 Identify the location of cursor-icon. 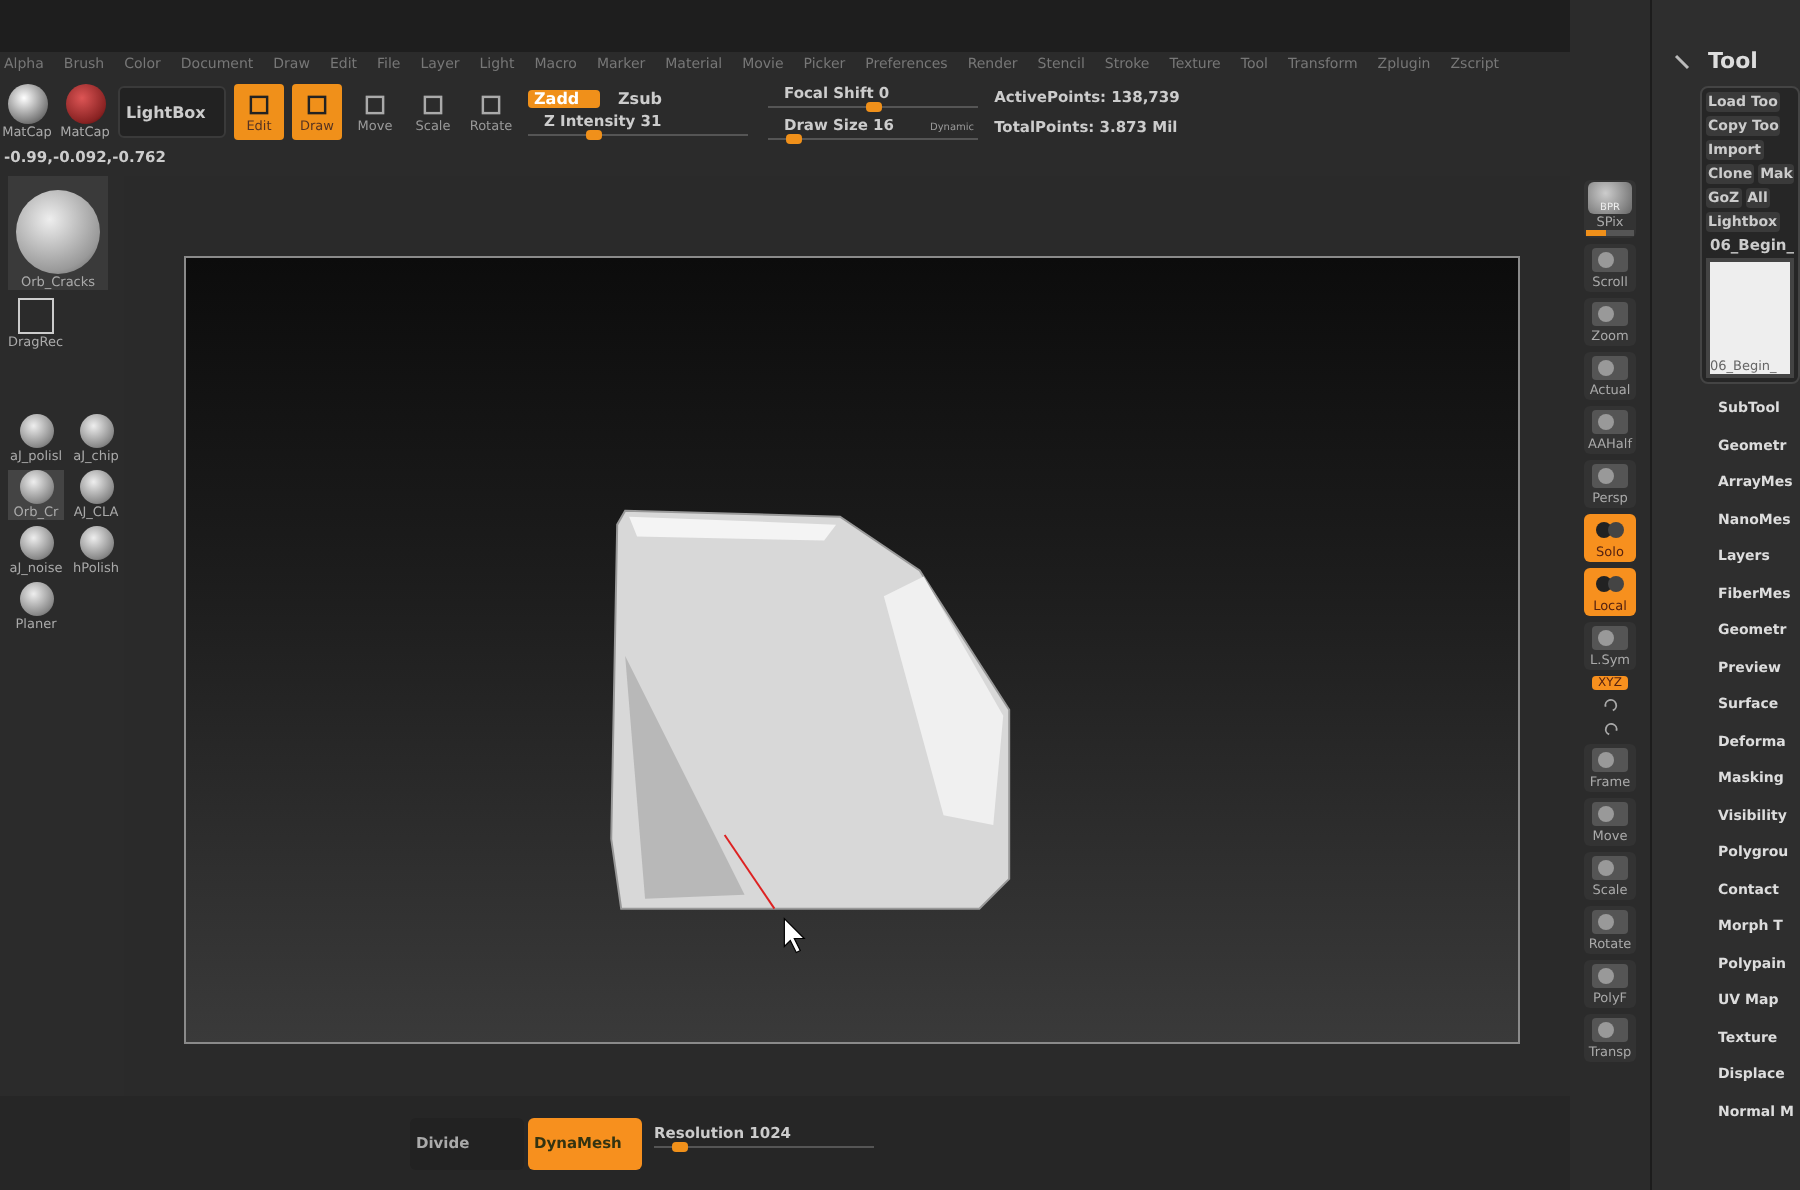
(794, 935).